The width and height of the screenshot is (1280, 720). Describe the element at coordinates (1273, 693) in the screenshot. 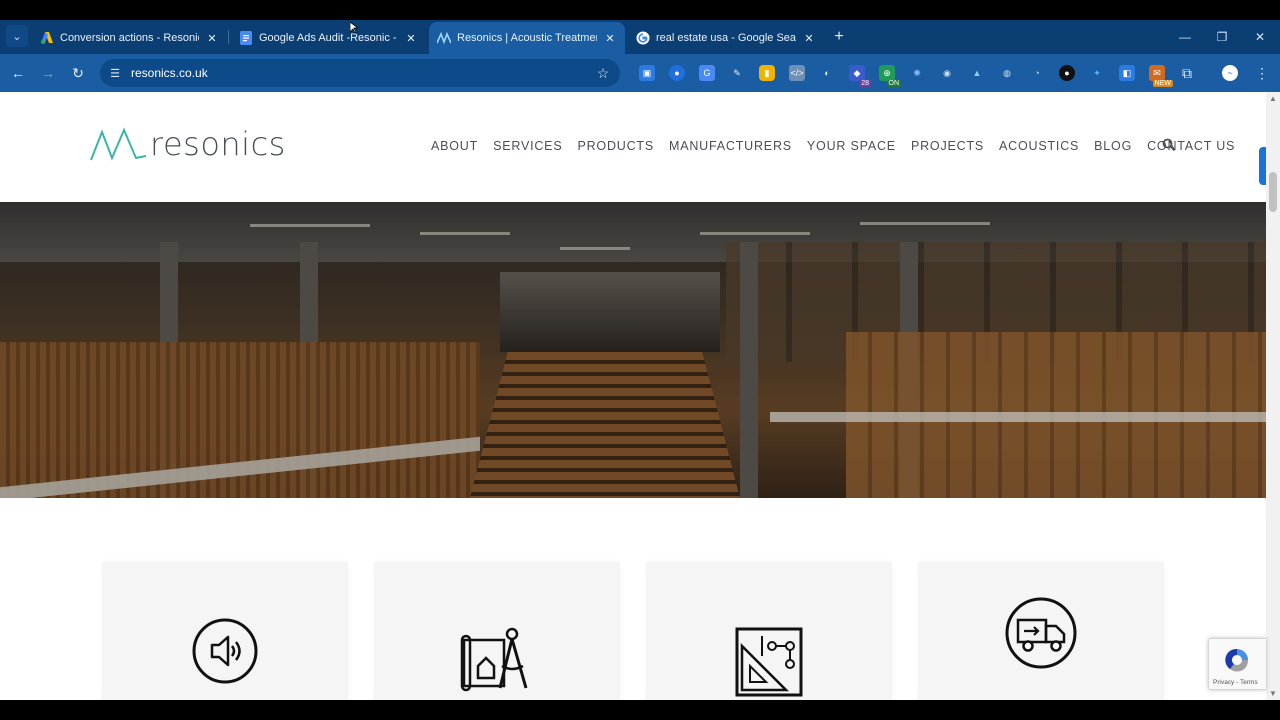

I see `scroll-down-icon: ▼` at that location.